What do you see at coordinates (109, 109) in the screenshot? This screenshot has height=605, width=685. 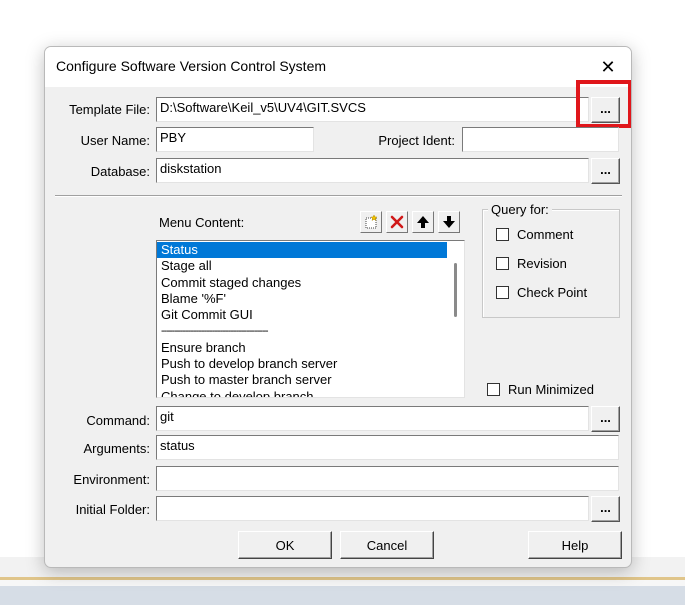 I see `template-file-label: Template File:` at bounding box center [109, 109].